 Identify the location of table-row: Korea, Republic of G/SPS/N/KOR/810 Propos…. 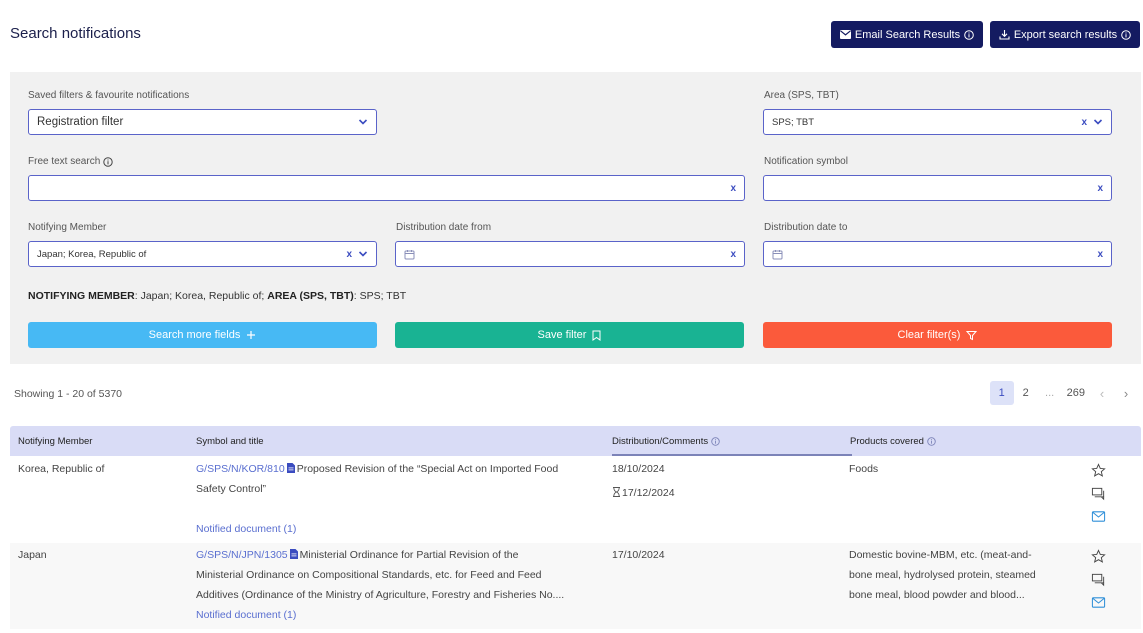
(575, 500).